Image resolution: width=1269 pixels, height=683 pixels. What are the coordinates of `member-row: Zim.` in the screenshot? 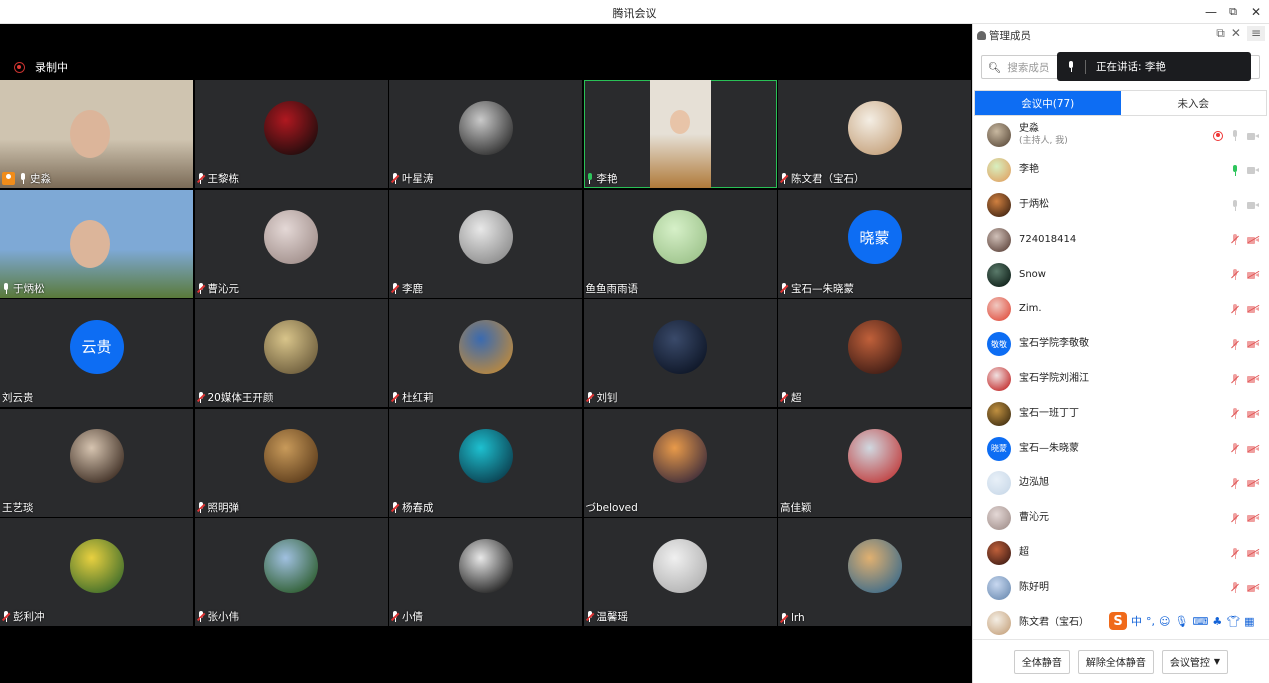 It's located at (1121, 309).